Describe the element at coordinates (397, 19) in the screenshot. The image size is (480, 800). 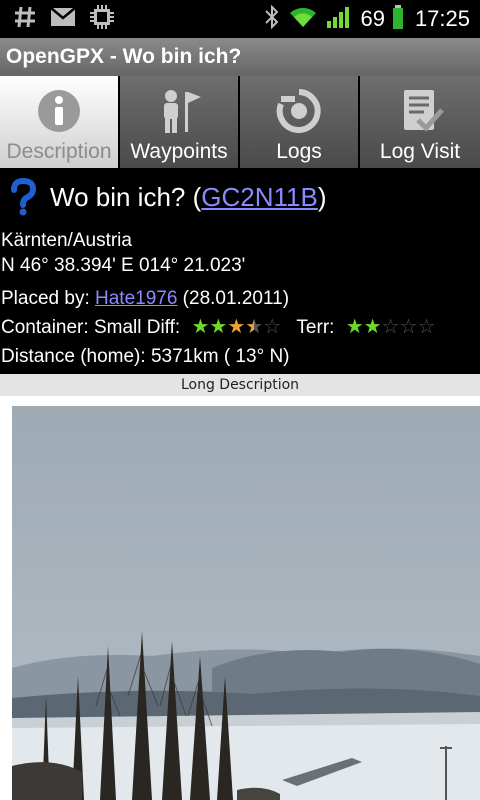
I see `battery-icon` at that location.